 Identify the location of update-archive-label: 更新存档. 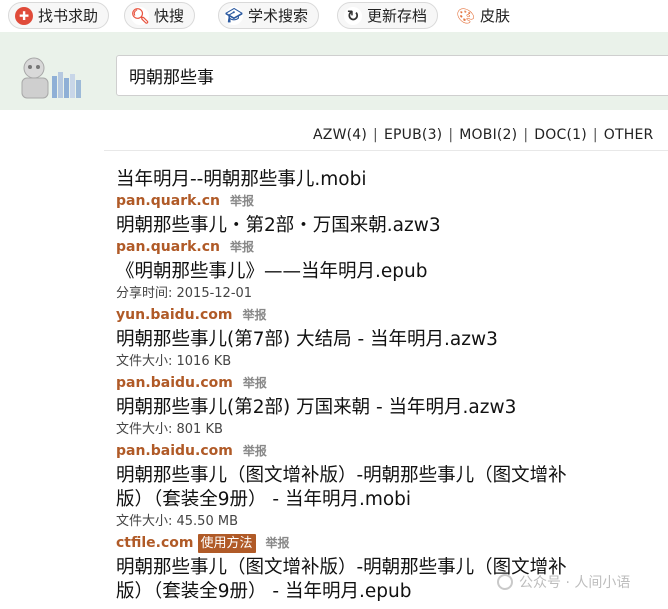
(397, 16).